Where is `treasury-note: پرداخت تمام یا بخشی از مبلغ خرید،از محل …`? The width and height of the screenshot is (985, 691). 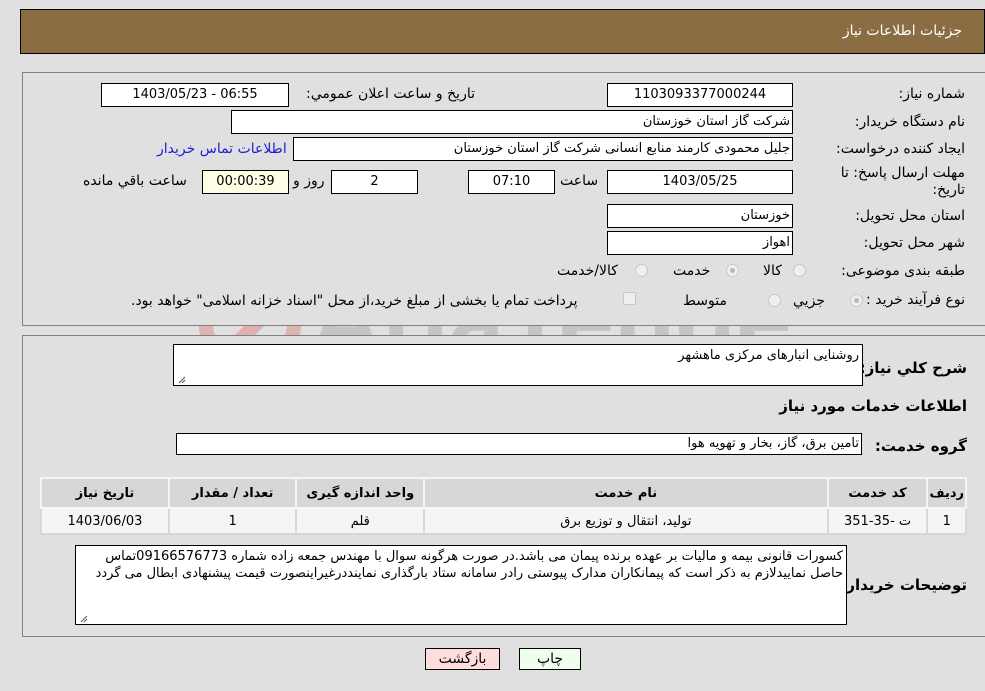 treasury-note: پرداخت تمام یا بخشی از مبلغ خرید،از محل … is located at coordinates (354, 301).